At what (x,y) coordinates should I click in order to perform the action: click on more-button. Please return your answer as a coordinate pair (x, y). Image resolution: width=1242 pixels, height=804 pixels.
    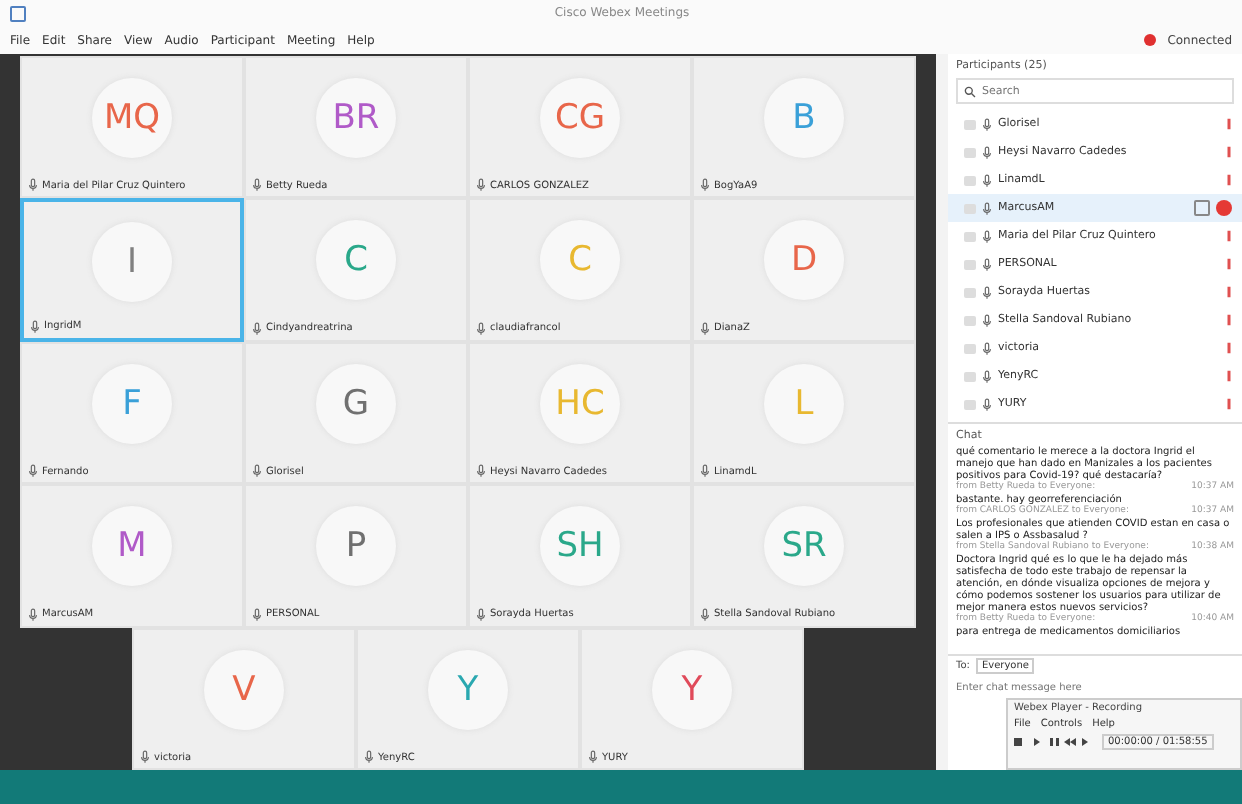
    Looking at the image, I should click on (1202, 208).